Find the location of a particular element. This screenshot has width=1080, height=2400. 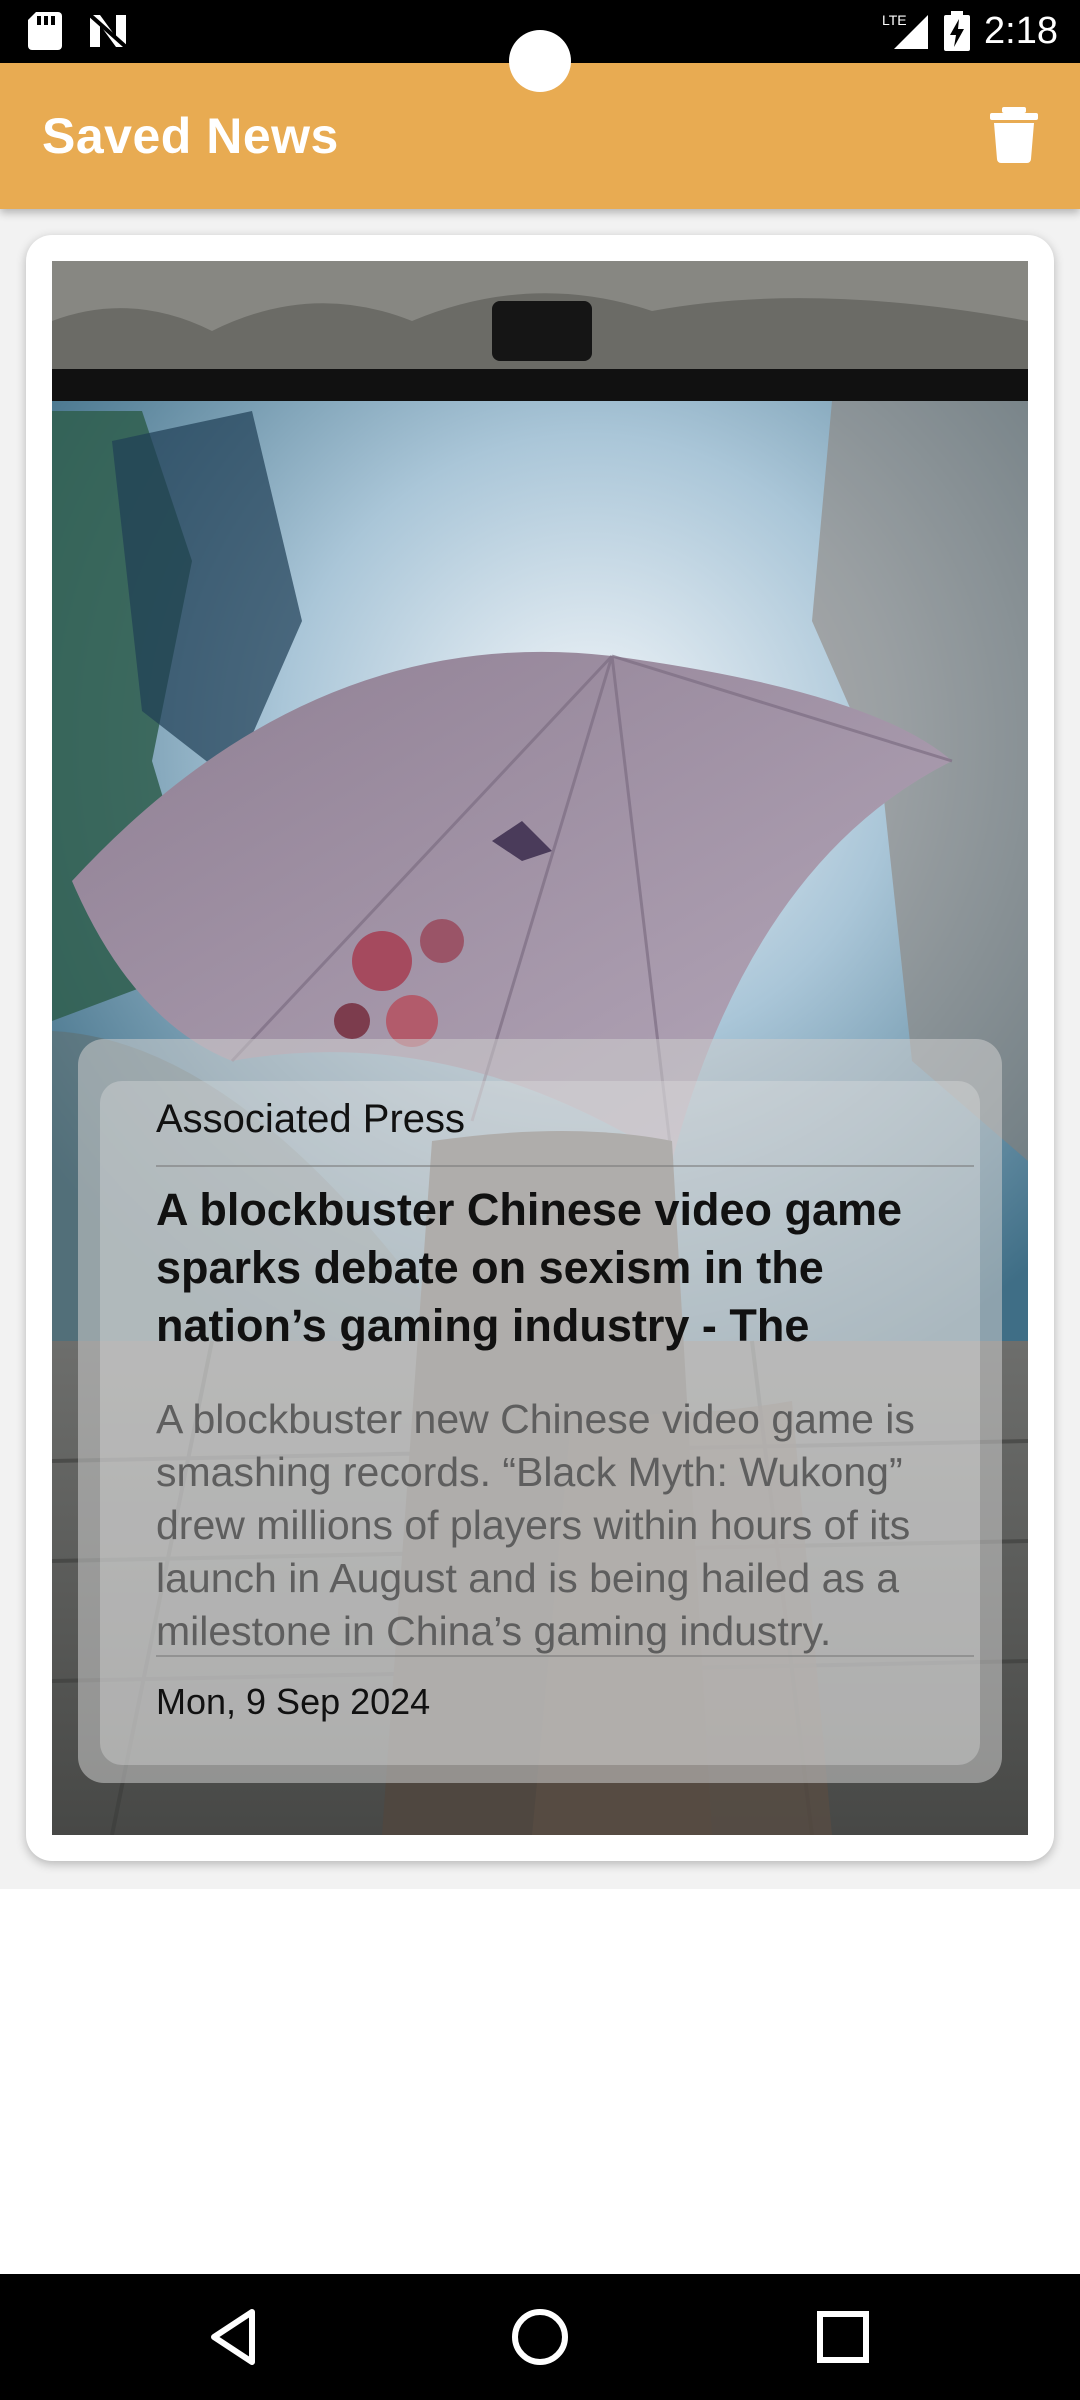

status-time: 2:18 is located at coordinates (1021, 31).